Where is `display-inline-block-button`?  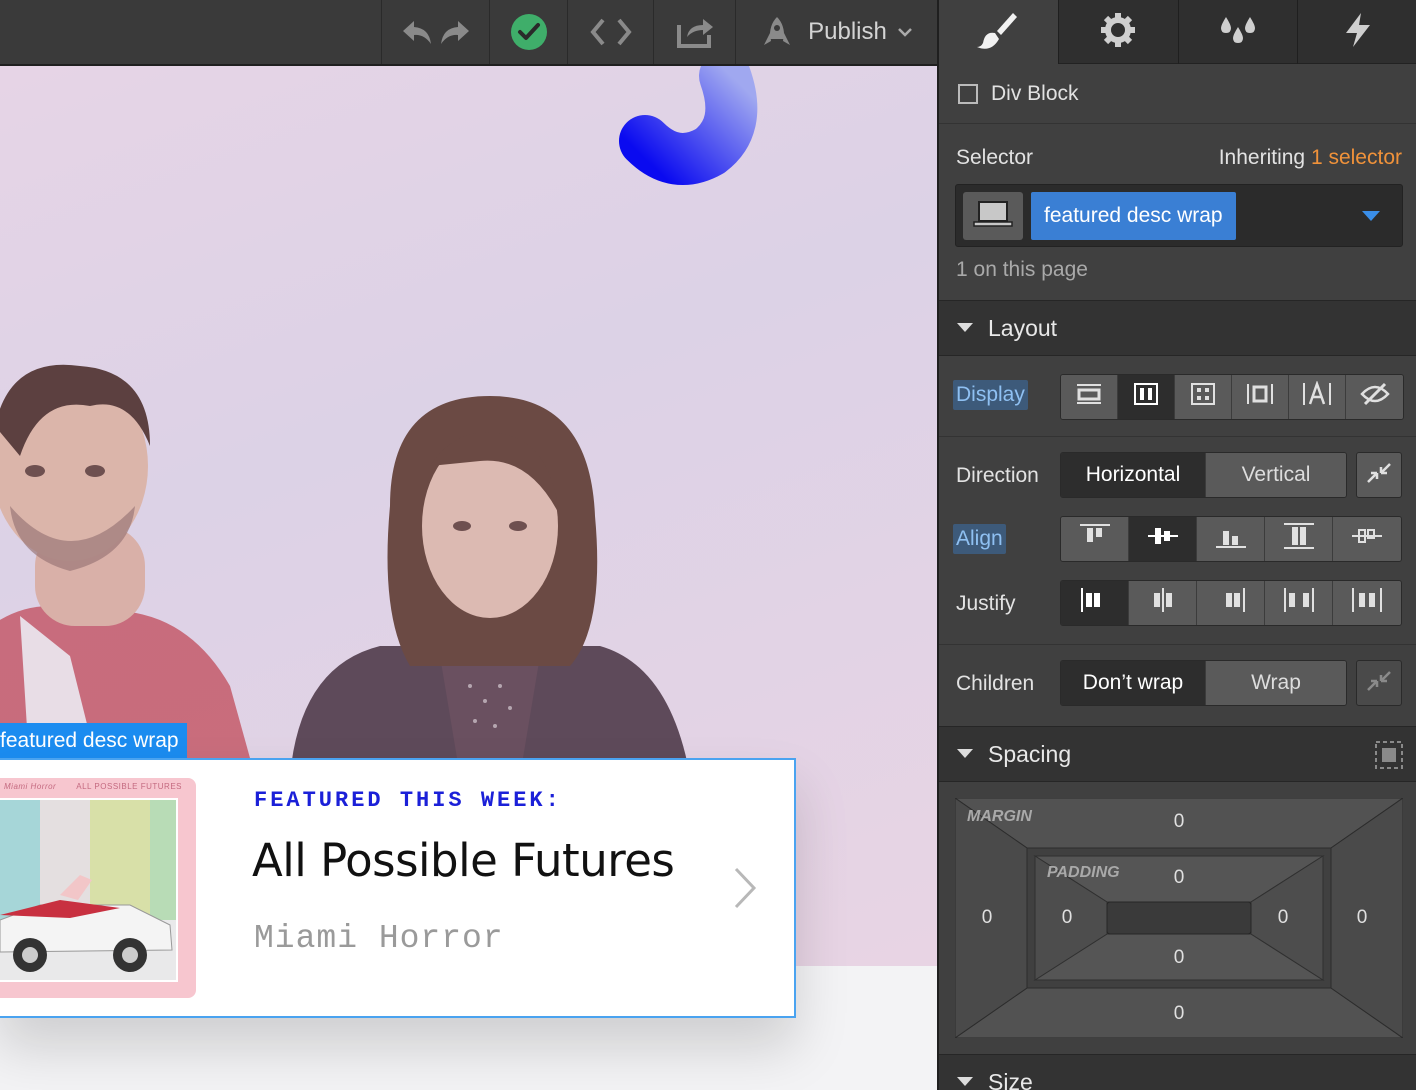 display-inline-block-button is located at coordinates (1260, 397).